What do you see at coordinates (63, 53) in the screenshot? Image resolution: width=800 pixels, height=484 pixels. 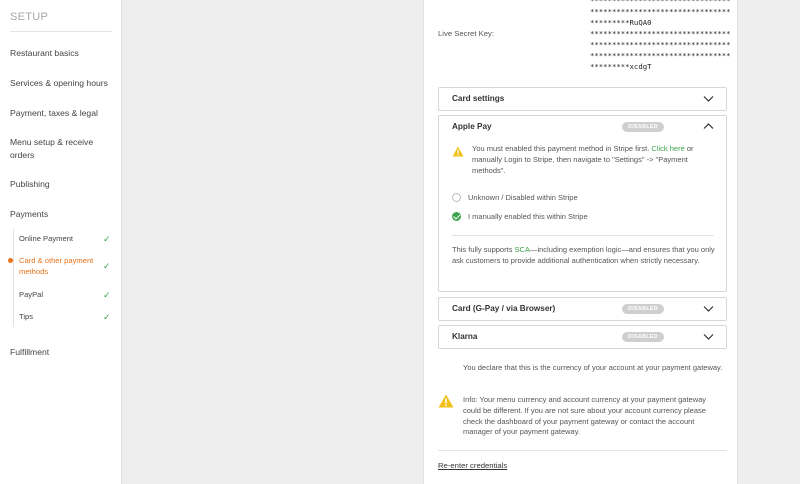 I see `sidebar-item-restaurant-basics: Restaurant basics` at bounding box center [63, 53].